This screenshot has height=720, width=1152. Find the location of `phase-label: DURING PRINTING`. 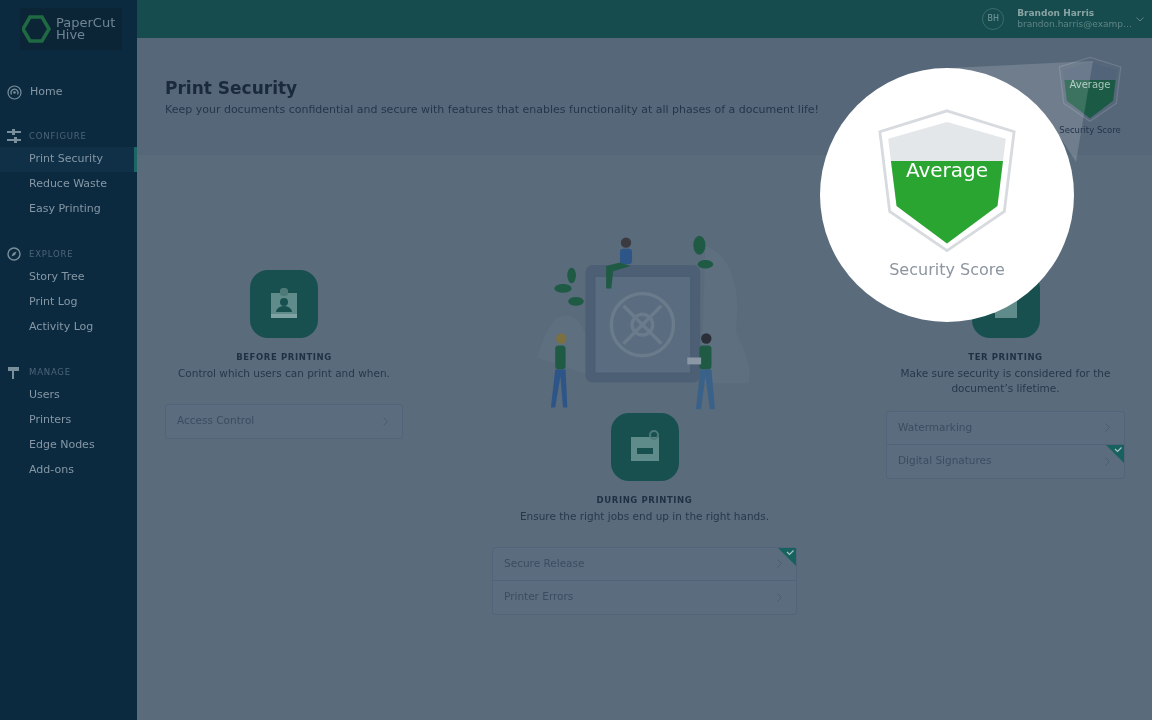

phase-label: DURING PRINTING is located at coordinates (644, 500).